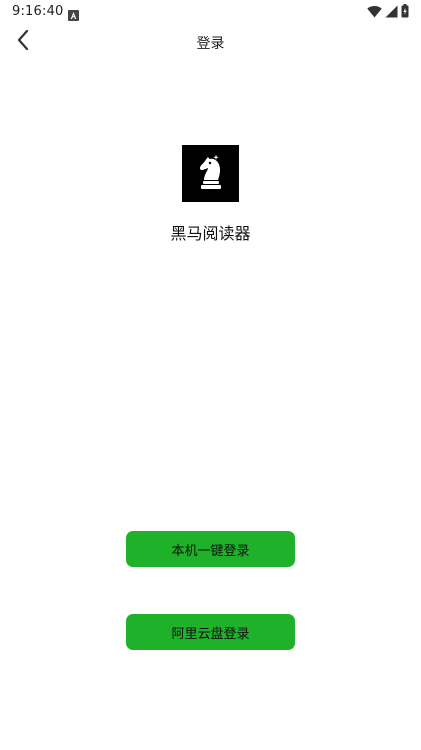 Image resolution: width=421 pixels, height=750 pixels. Describe the element at coordinates (210, 233) in the screenshot. I see `app-name: 黑马阅读器` at that location.